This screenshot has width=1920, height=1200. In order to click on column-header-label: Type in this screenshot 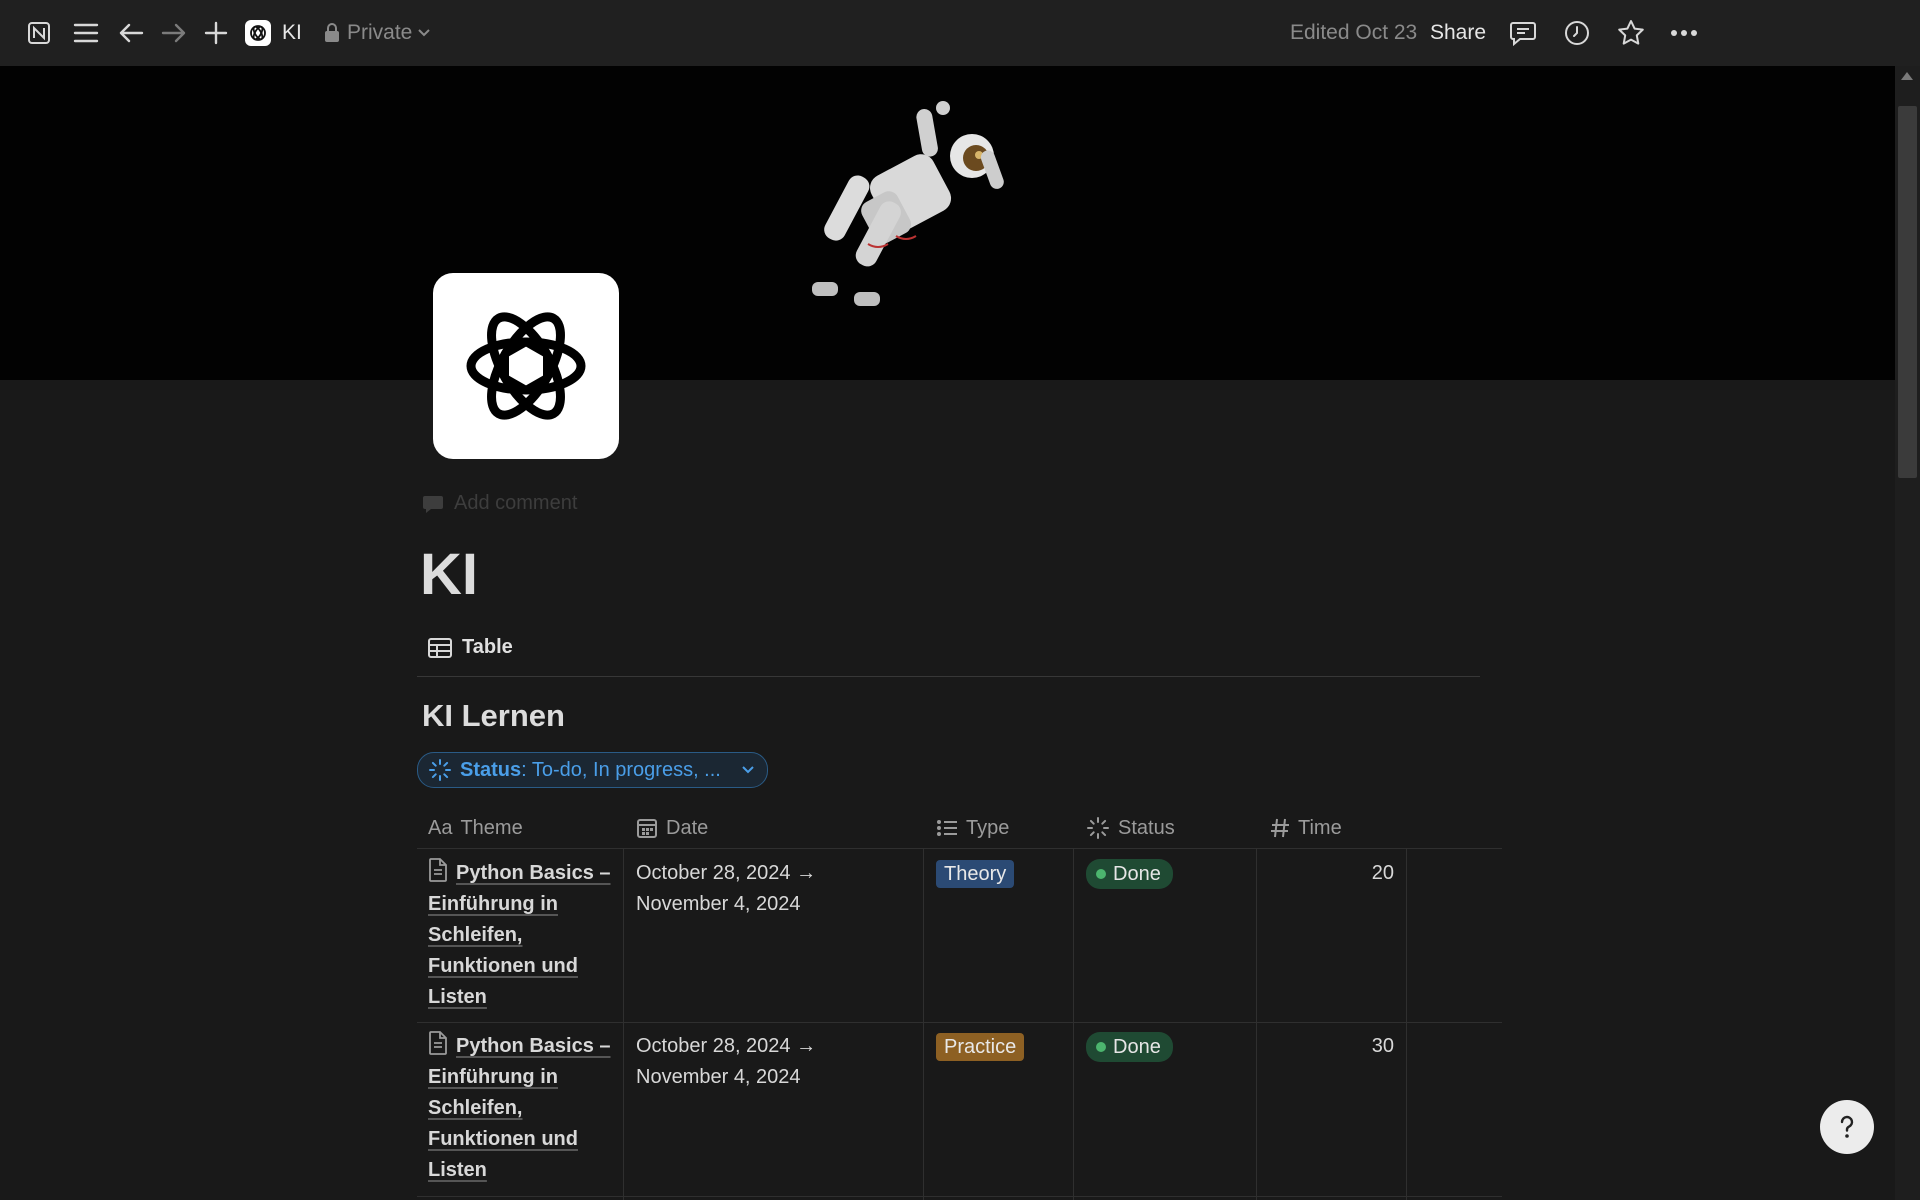, I will do `click(988, 827)`.